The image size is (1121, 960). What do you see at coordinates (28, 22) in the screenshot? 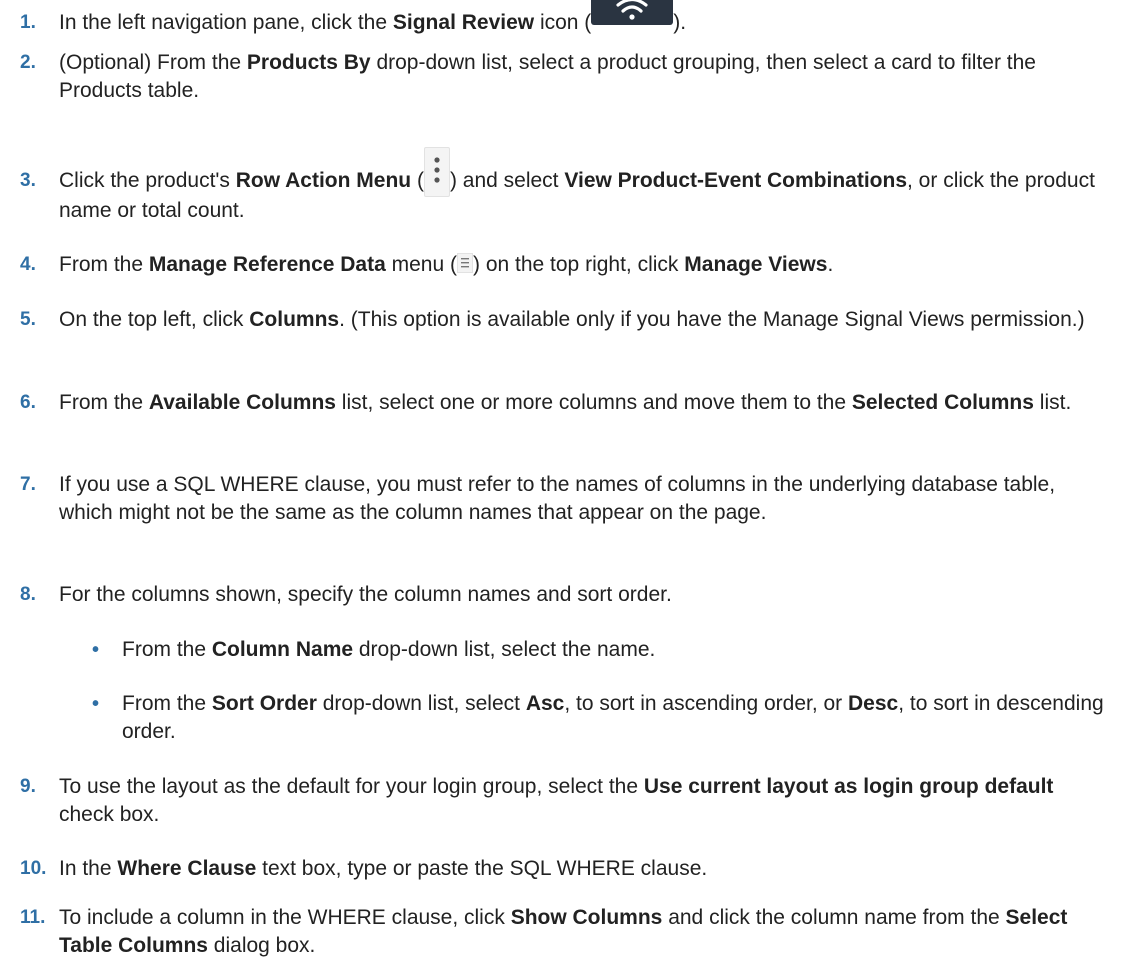
I see `step-number: 1.` at bounding box center [28, 22].